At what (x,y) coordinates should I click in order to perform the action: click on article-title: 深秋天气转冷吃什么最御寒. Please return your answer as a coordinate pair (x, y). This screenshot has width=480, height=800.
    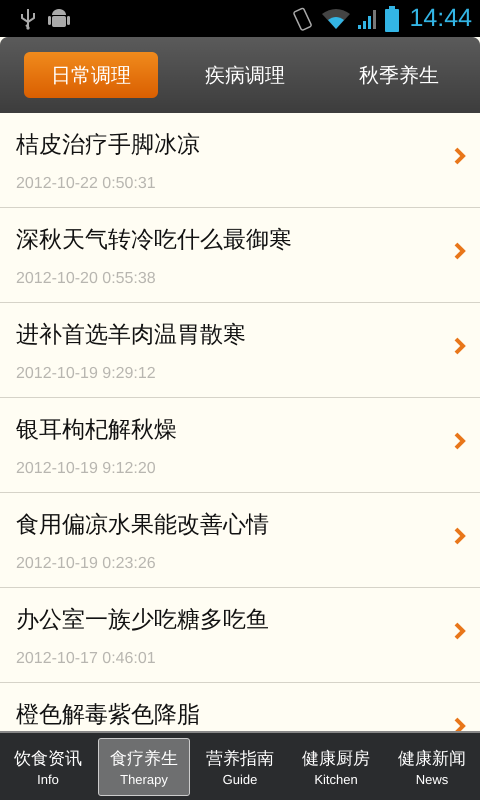
    Looking at the image, I should click on (154, 240).